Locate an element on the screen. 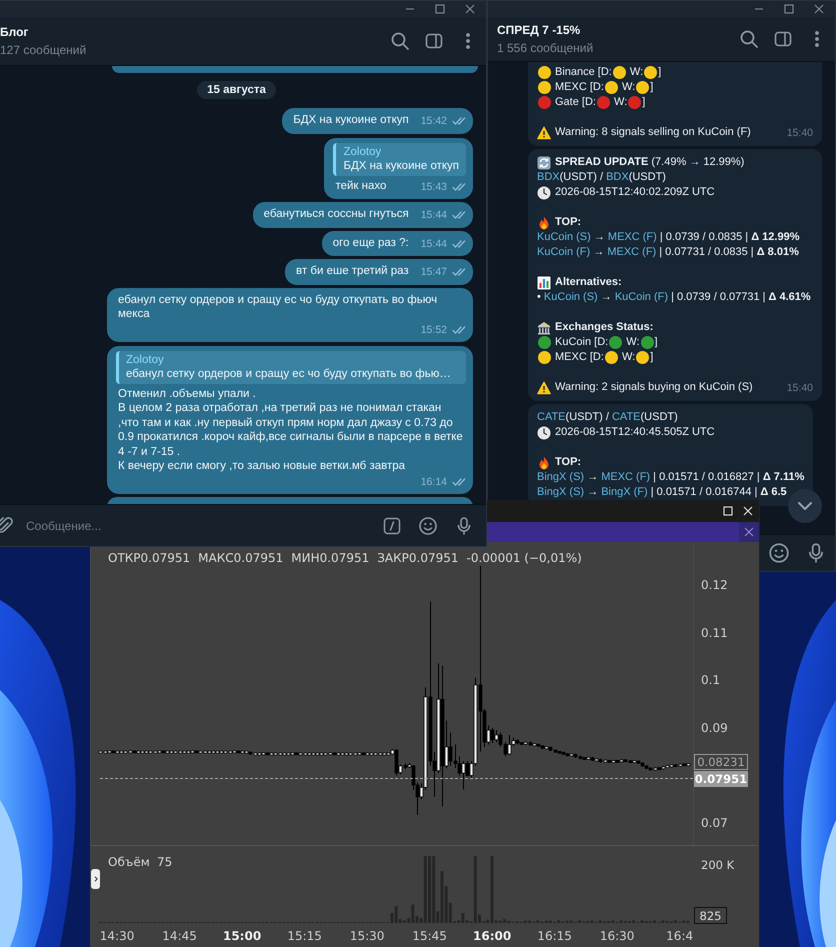  message-time: 15:47 is located at coordinates (433, 272).